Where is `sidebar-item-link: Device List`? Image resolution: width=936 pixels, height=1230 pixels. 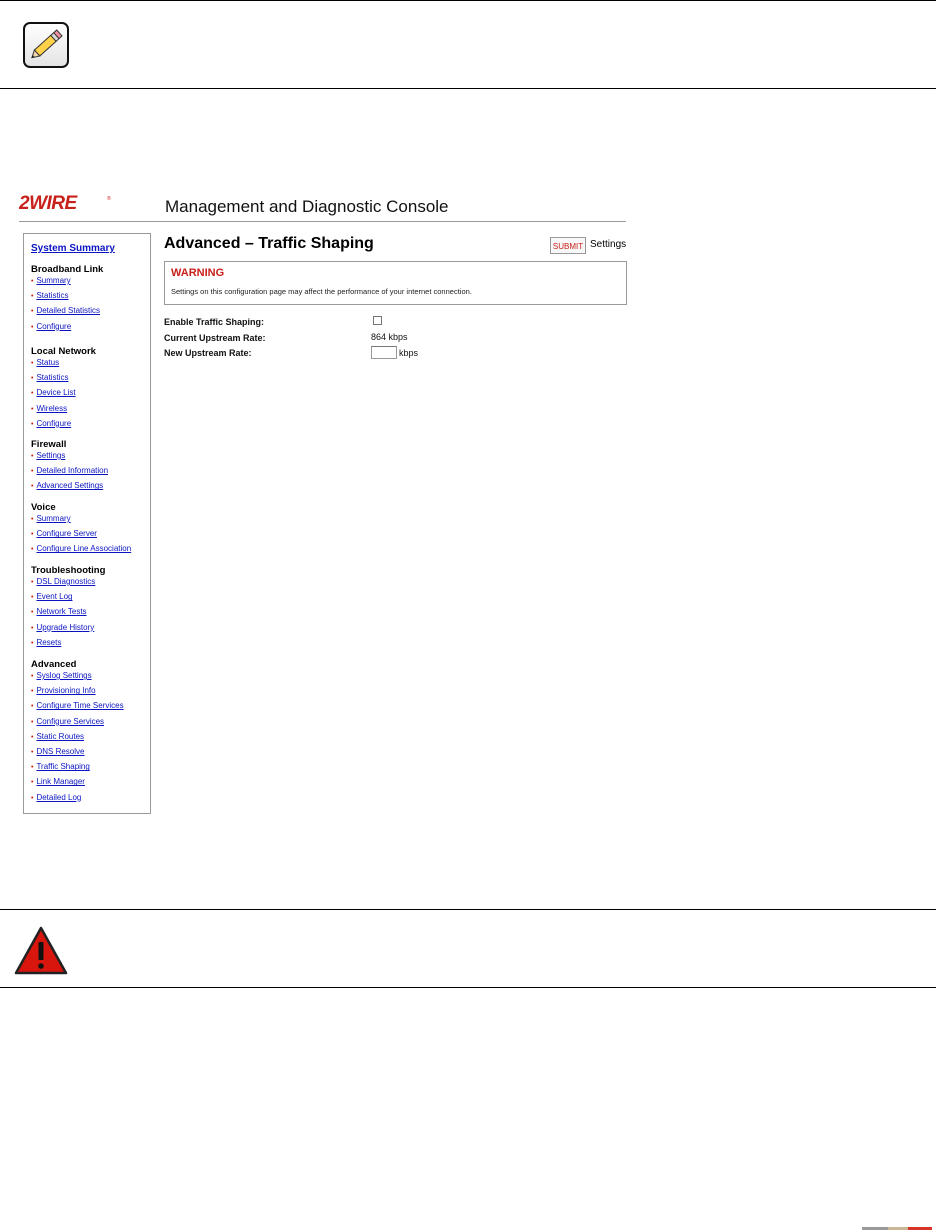 sidebar-item-link: Device List is located at coordinates (55, 392).